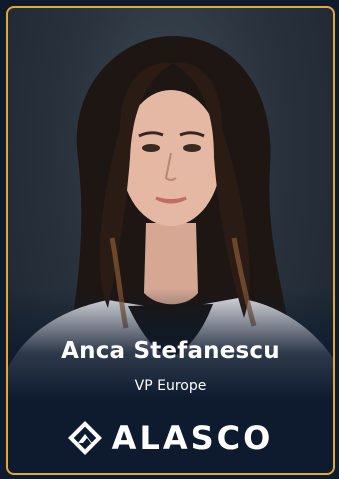 The height and width of the screenshot is (479, 339). I want to click on person-title: VP Europe, so click(170, 386).